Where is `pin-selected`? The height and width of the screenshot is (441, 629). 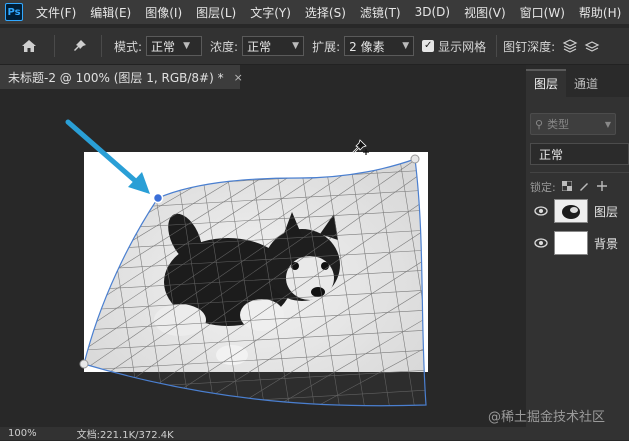 pin-selected is located at coordinates (158, 198).